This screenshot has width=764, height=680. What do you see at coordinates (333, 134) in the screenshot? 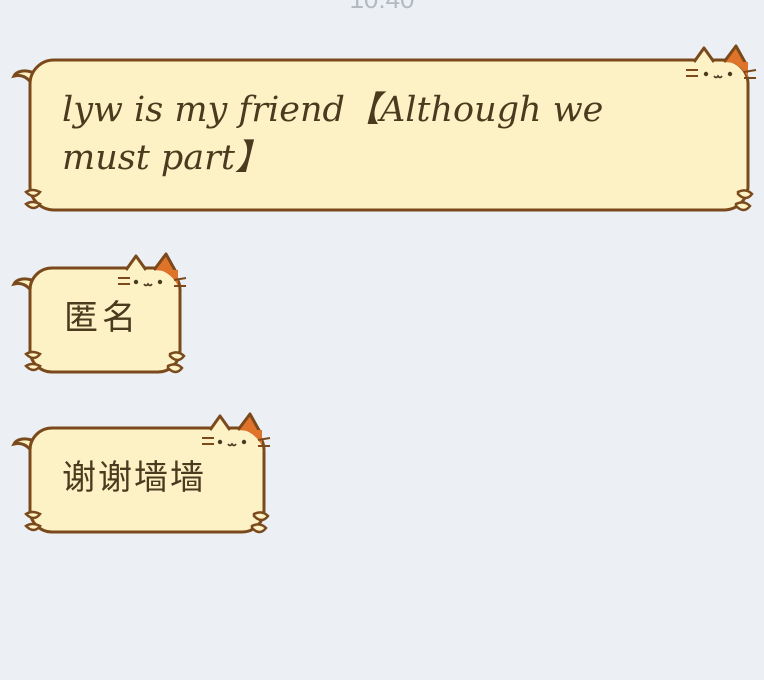
I see `message-text: lyw is my friend【Although we must part】` at bounding box center [333, 134].